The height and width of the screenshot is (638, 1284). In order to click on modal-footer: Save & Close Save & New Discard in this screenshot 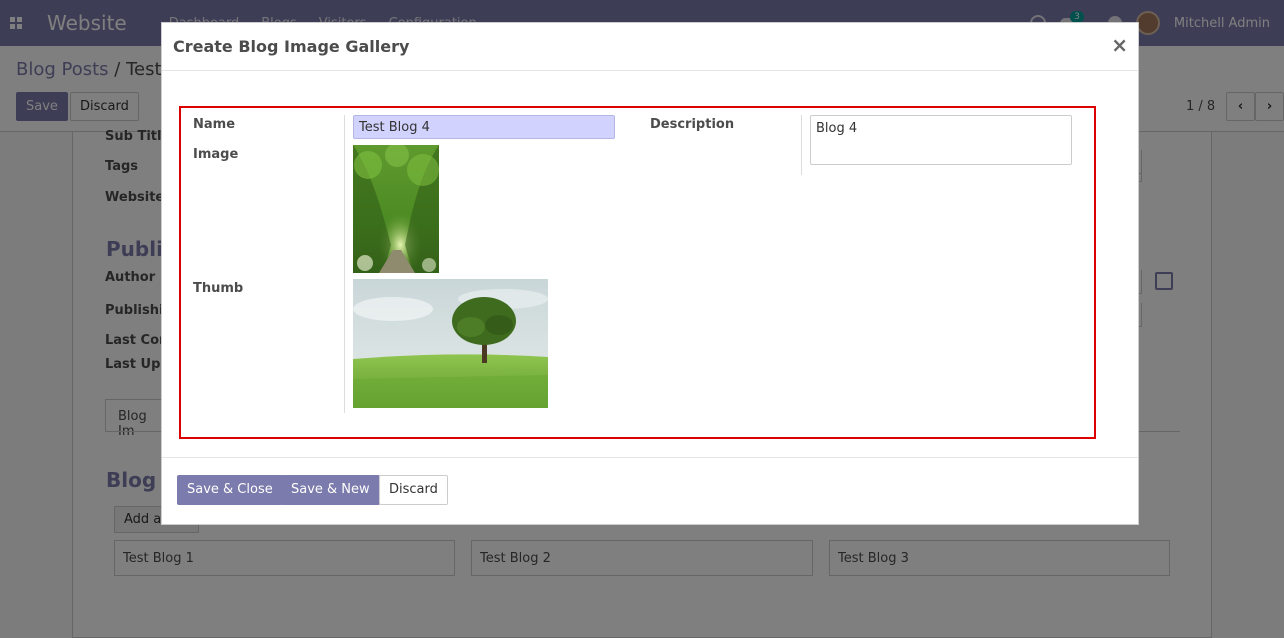, I will do `click(650, 491)`.